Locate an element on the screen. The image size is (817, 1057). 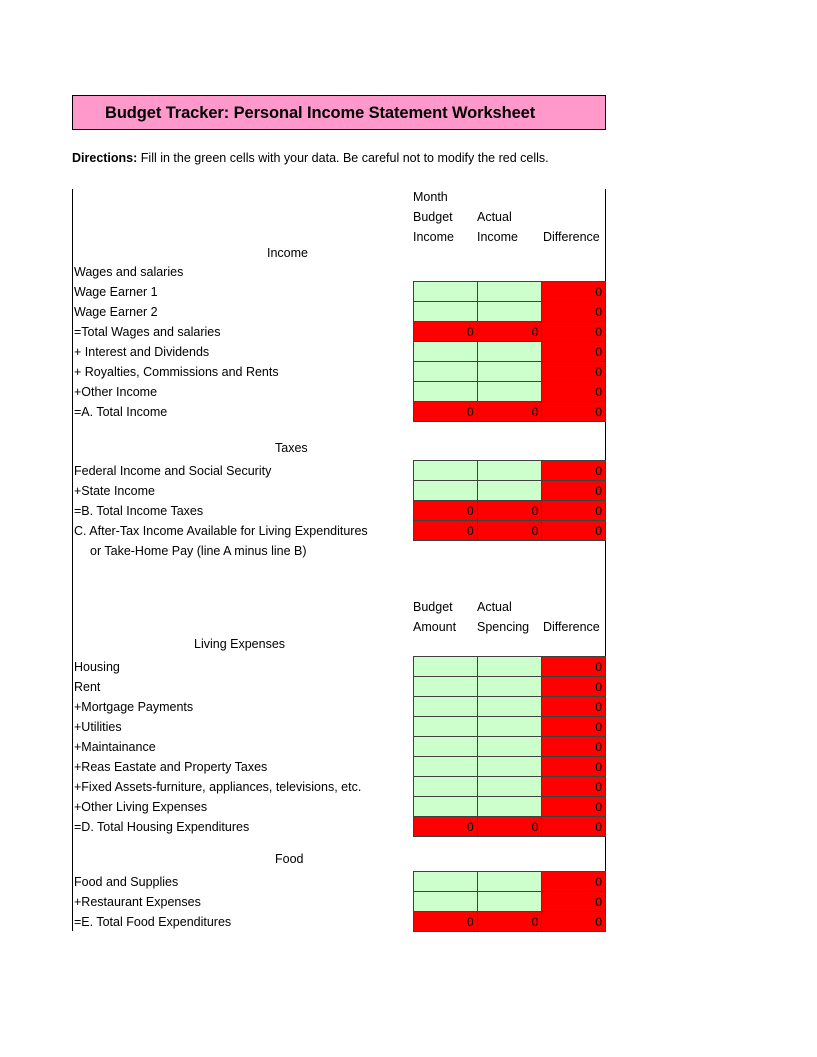
living-expenses-cell-block: 0 0 0 0 0 0 0 0 0 0 0 is located at coordinates (509, 746).